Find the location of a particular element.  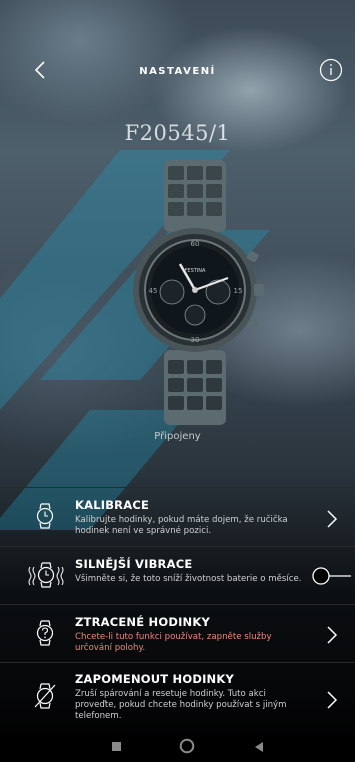

watch-icon is located at coordinates (45, 516).